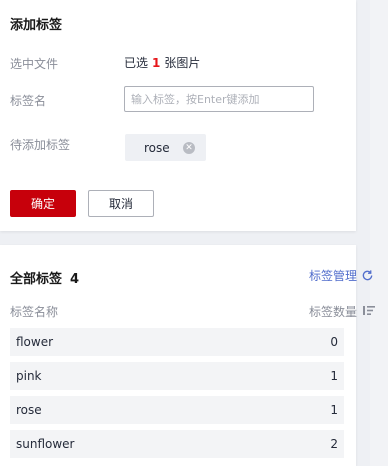 The height and width of the screenshot is (466, 388). What do you see at coordinates (162, 62) in the screenshot?
I see `selected-files-value: 已选 1 张图片` at bounding box center [162, 62].